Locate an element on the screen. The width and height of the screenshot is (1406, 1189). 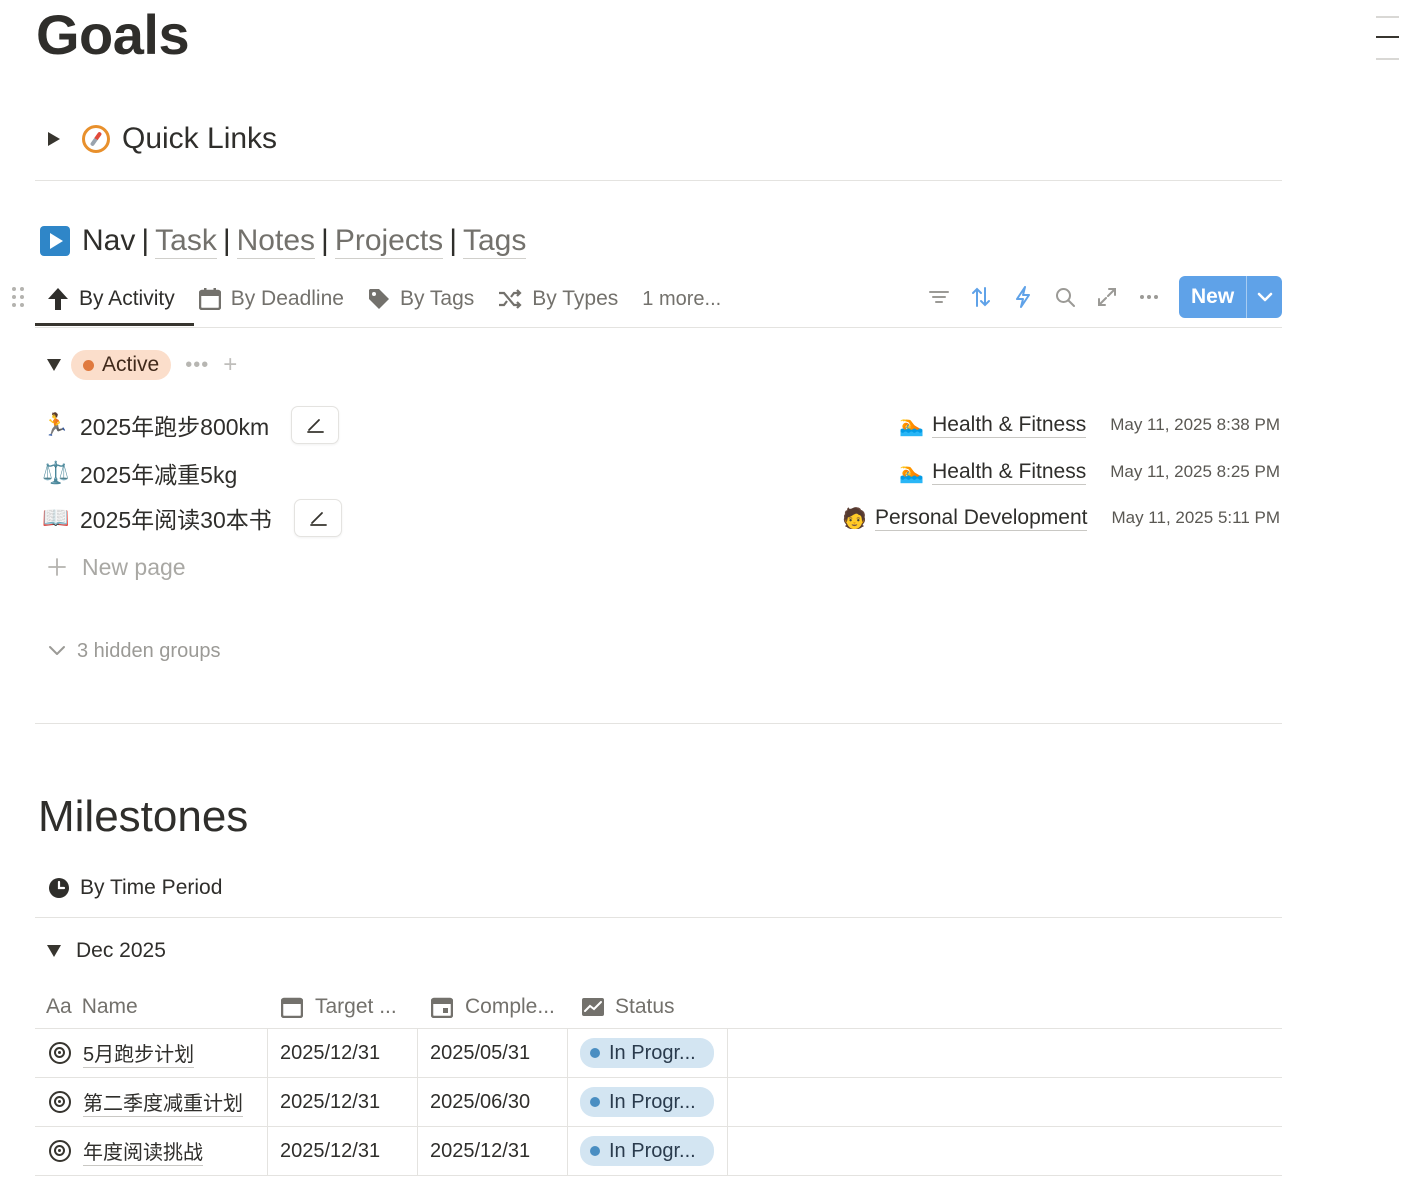
hidden-groups-toggle: 3 hidden groups is located at coordinates (134, 651).